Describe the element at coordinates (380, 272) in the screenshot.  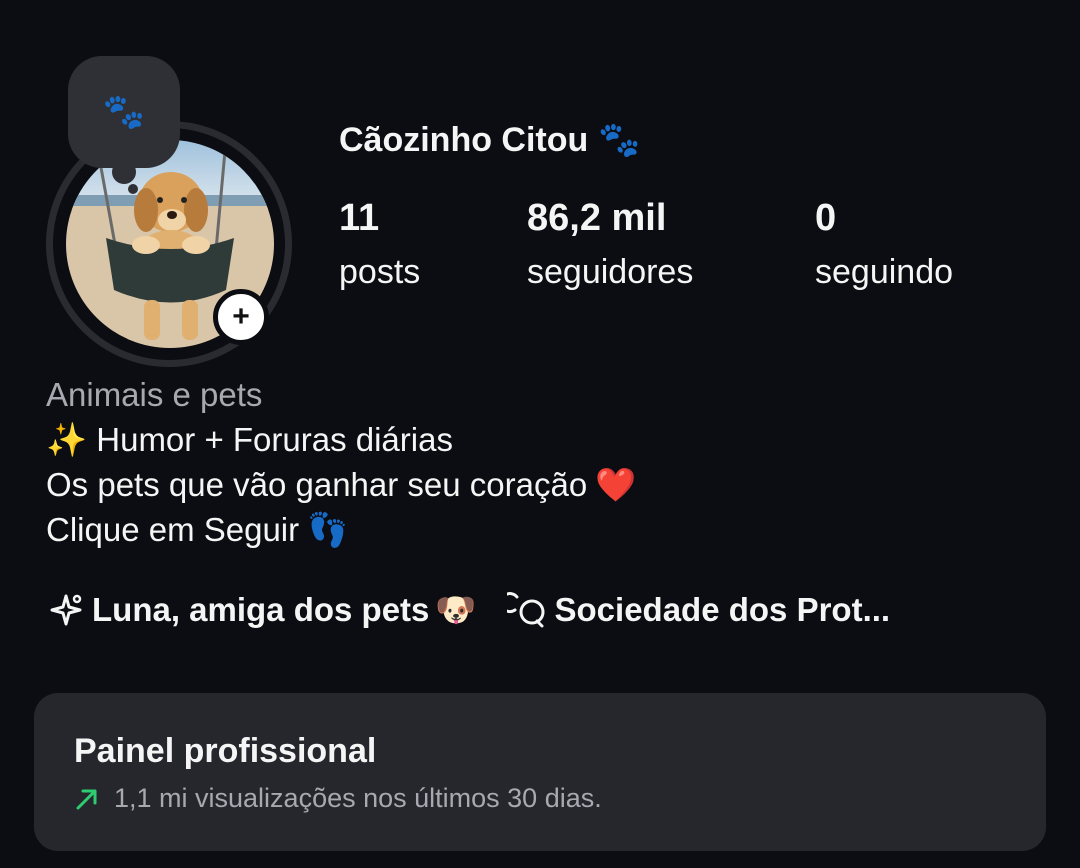
I see `posts-label: posts` at that location.